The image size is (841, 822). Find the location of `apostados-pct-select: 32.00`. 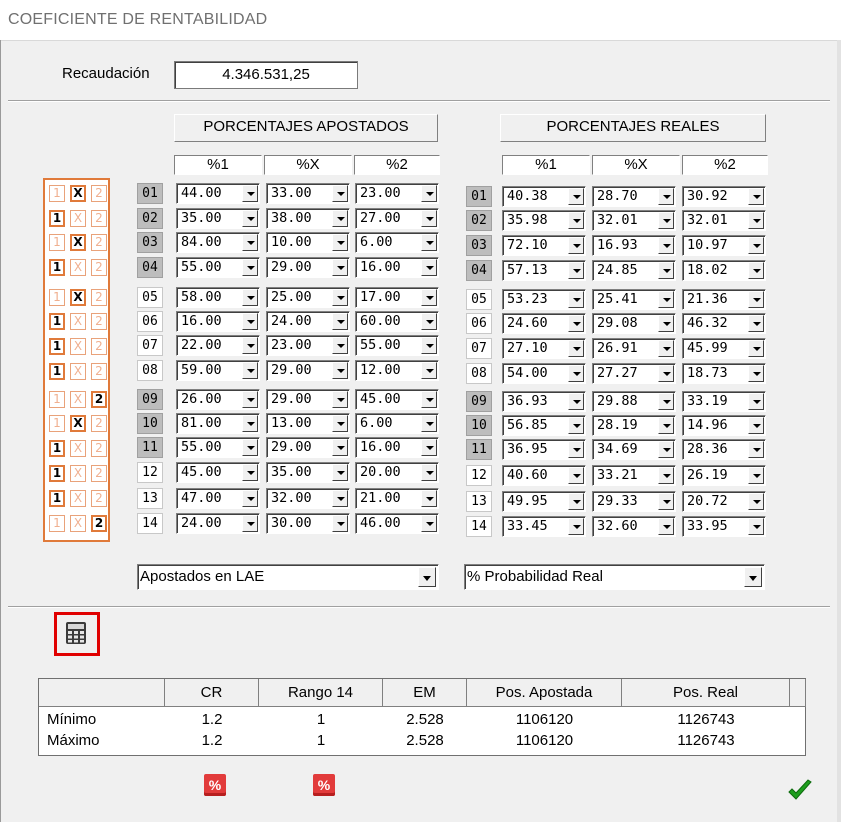

apostados-pct-select: 32.00 is located at coordinates (308, 498).